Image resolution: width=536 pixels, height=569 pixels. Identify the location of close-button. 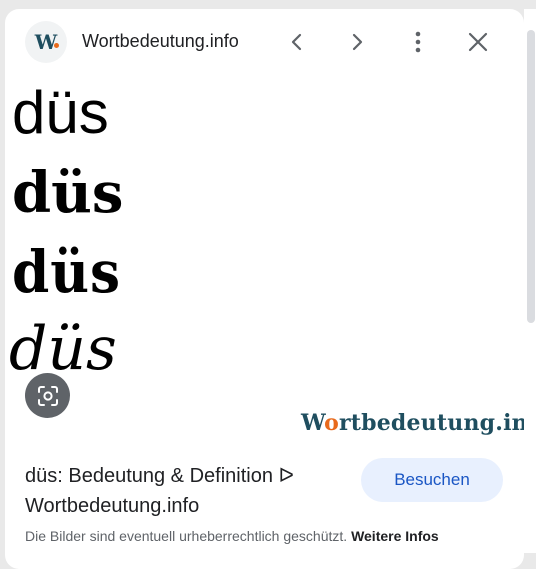
(478, 42).